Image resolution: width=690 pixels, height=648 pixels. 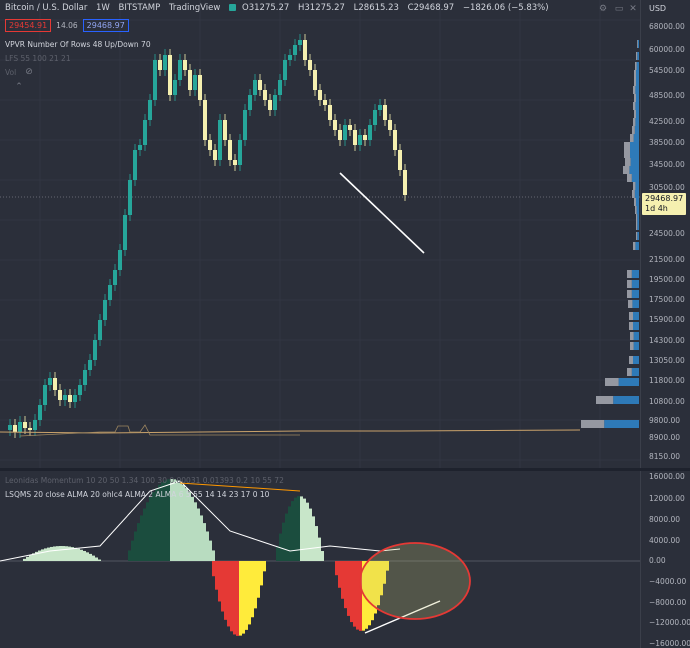 I want to click on price-tick: 24500.00, so click(x=667, y=233).